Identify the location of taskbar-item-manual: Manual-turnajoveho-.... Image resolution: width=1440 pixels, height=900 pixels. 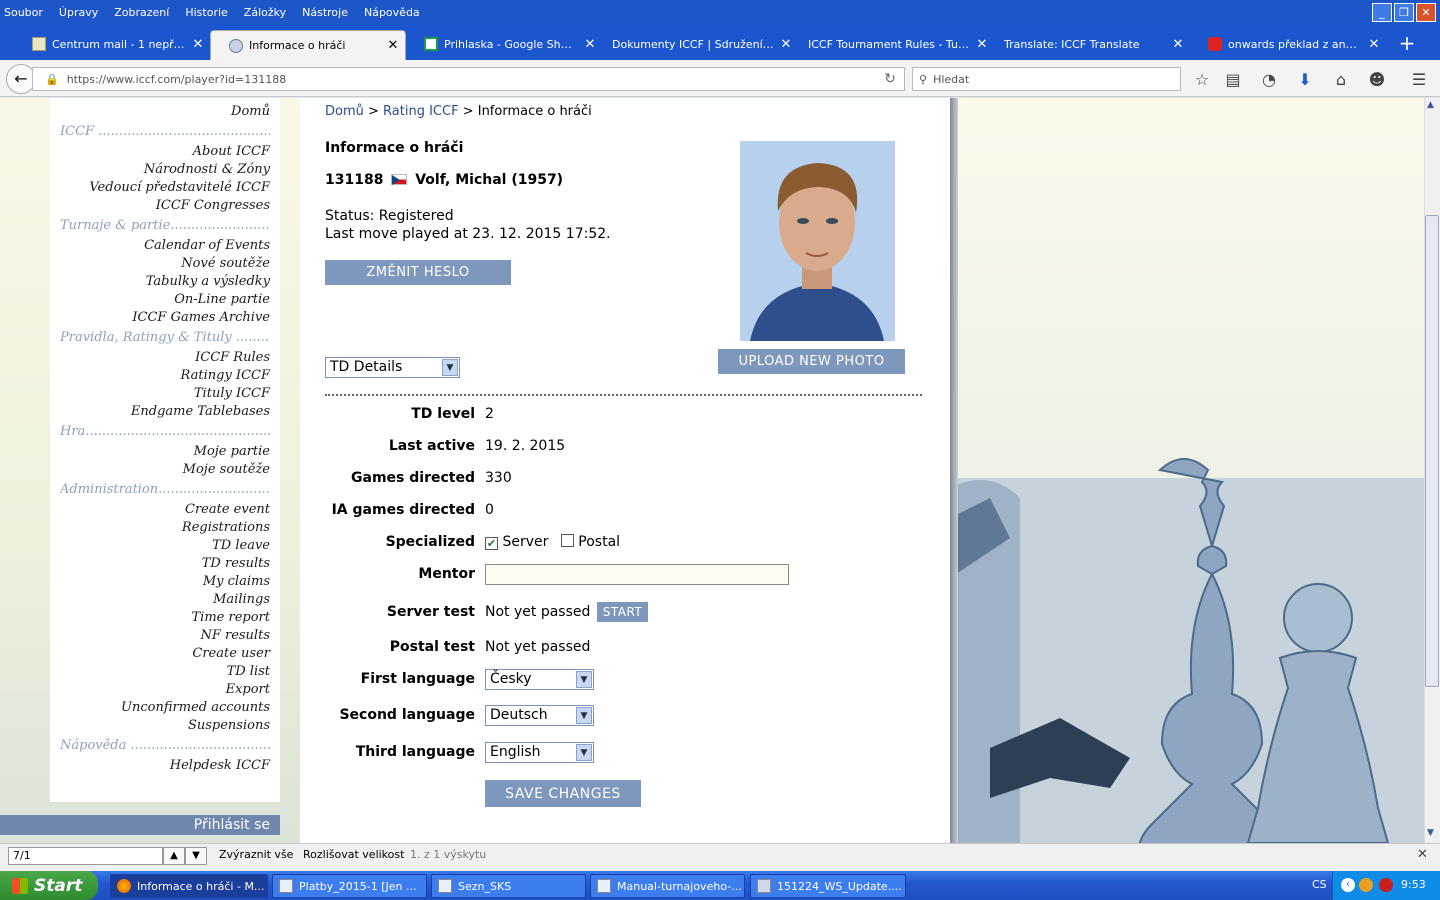
(667, 886).